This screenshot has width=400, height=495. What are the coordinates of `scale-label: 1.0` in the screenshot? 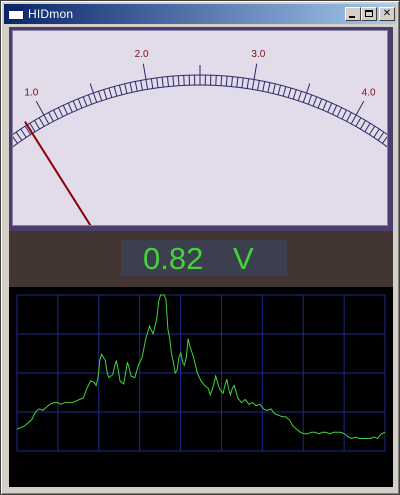 It's located at (31, 92).